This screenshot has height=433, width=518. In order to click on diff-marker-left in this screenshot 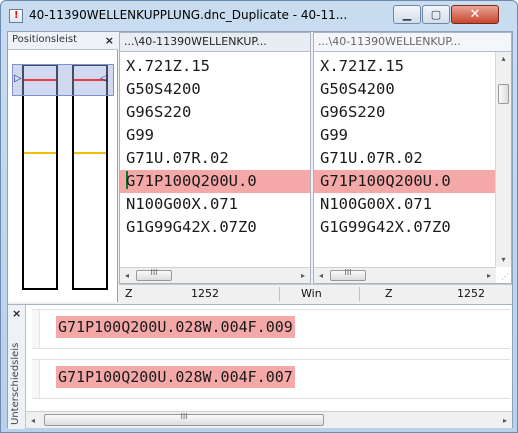, I will do `click(40, 80)`.